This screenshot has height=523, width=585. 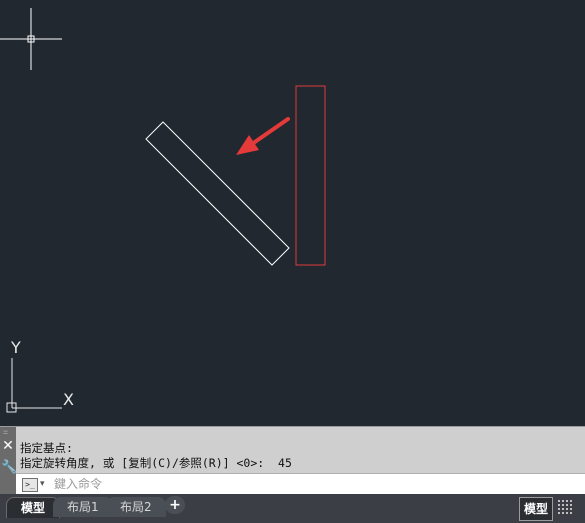 What do you see at coordinates (30, 485) in the screenshot?
I see `command-prompt-icon: >_` at bounding box center [30, 485].